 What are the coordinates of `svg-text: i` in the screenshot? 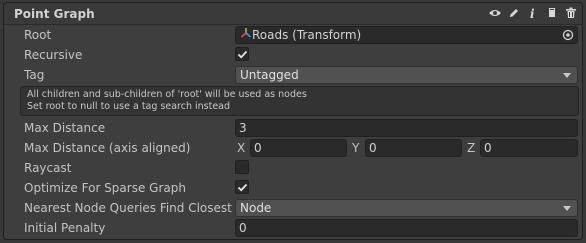 It's located at (532, 13).